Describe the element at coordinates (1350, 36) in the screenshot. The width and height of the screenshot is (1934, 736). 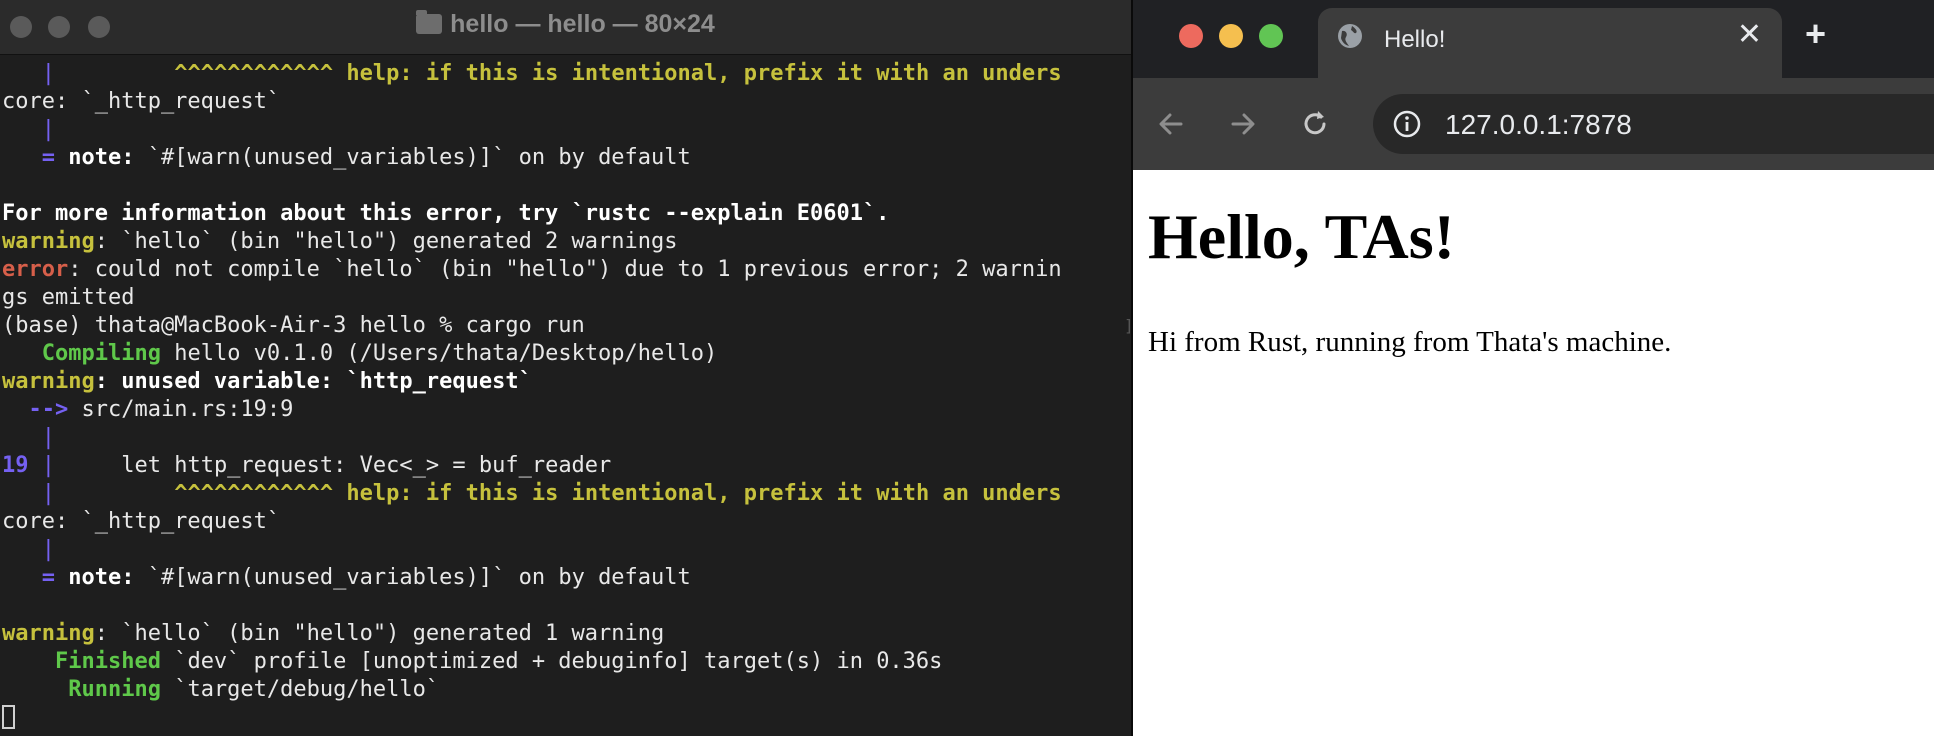
I see `globe-icon` at that location.